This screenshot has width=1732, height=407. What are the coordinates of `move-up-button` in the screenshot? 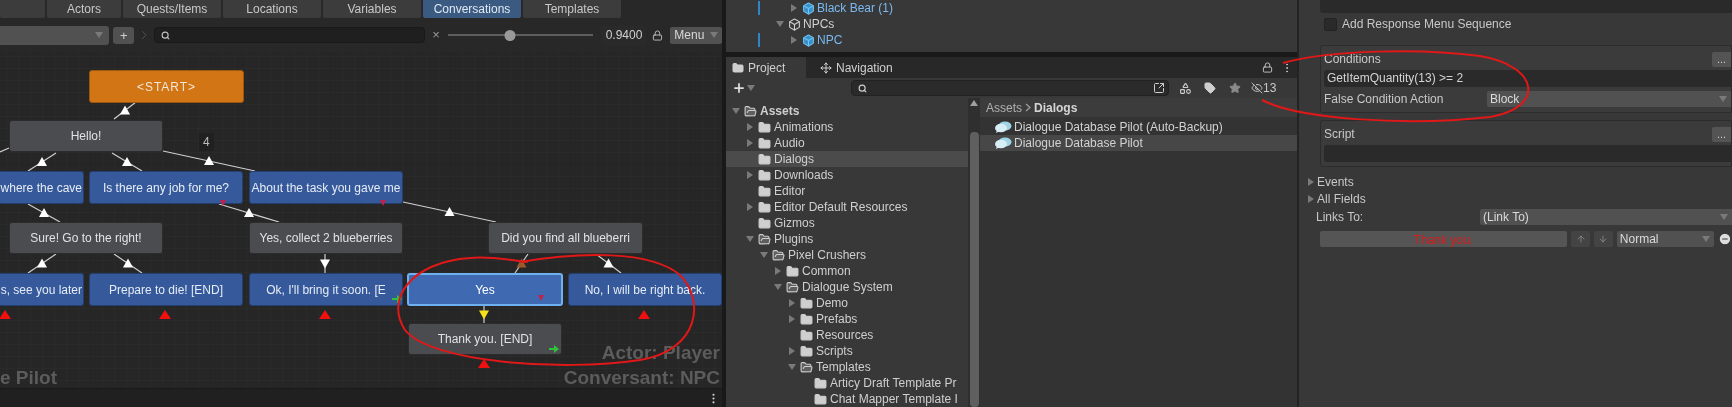 It's located at (1580, 239).